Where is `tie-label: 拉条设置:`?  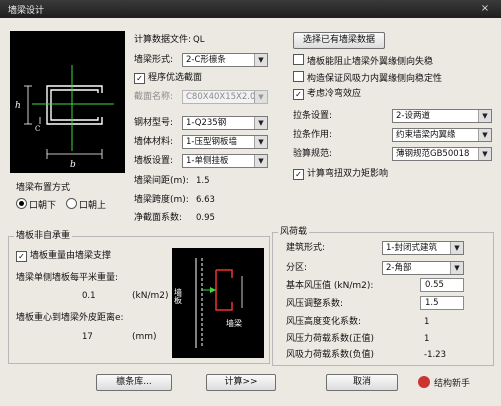
tie-label: 拉条设置: is located at coordinates (313, 116).